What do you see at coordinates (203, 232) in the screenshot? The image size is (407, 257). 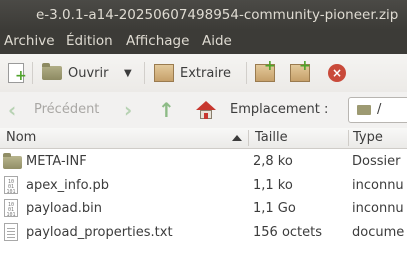 I see `table-row: payload_properties.txt 156 octets docume` at bounding box center [203, 232].